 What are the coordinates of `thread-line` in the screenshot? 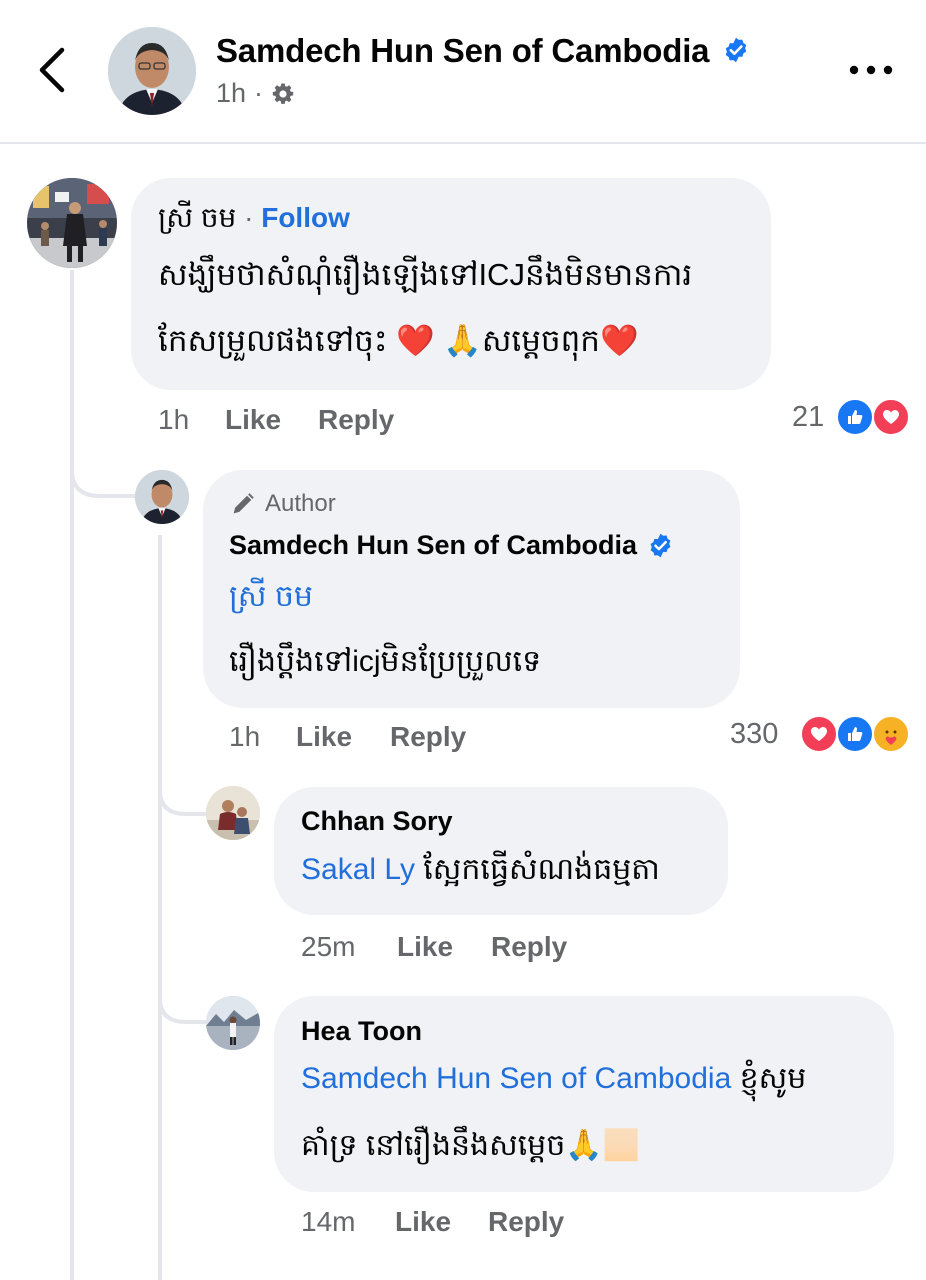 It's located at (72, 775).